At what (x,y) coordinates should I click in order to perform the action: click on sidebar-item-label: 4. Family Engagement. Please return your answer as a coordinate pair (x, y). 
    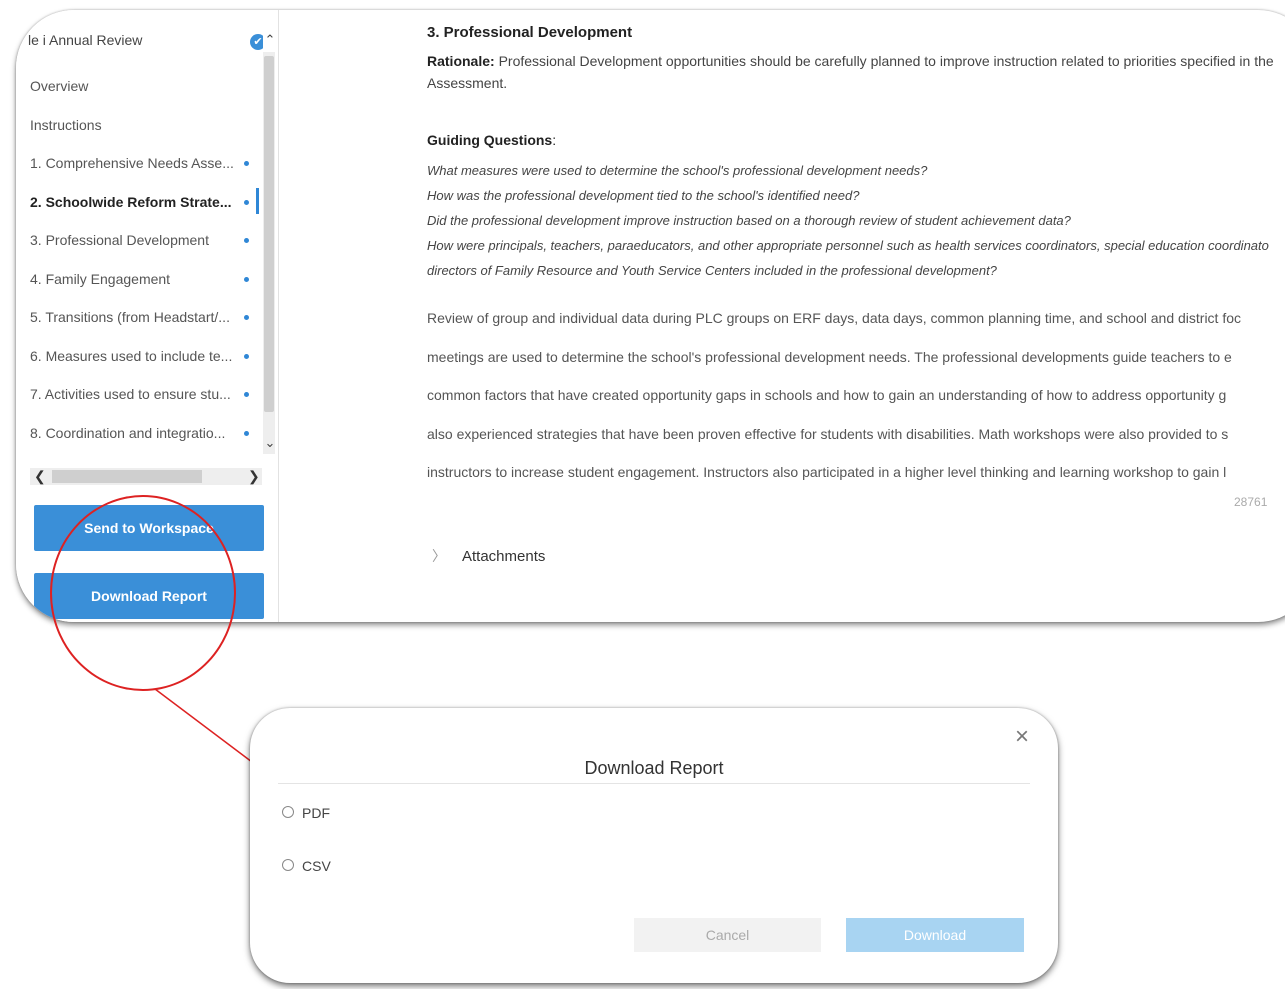
    Looking at the image, I should click on (100, 279).